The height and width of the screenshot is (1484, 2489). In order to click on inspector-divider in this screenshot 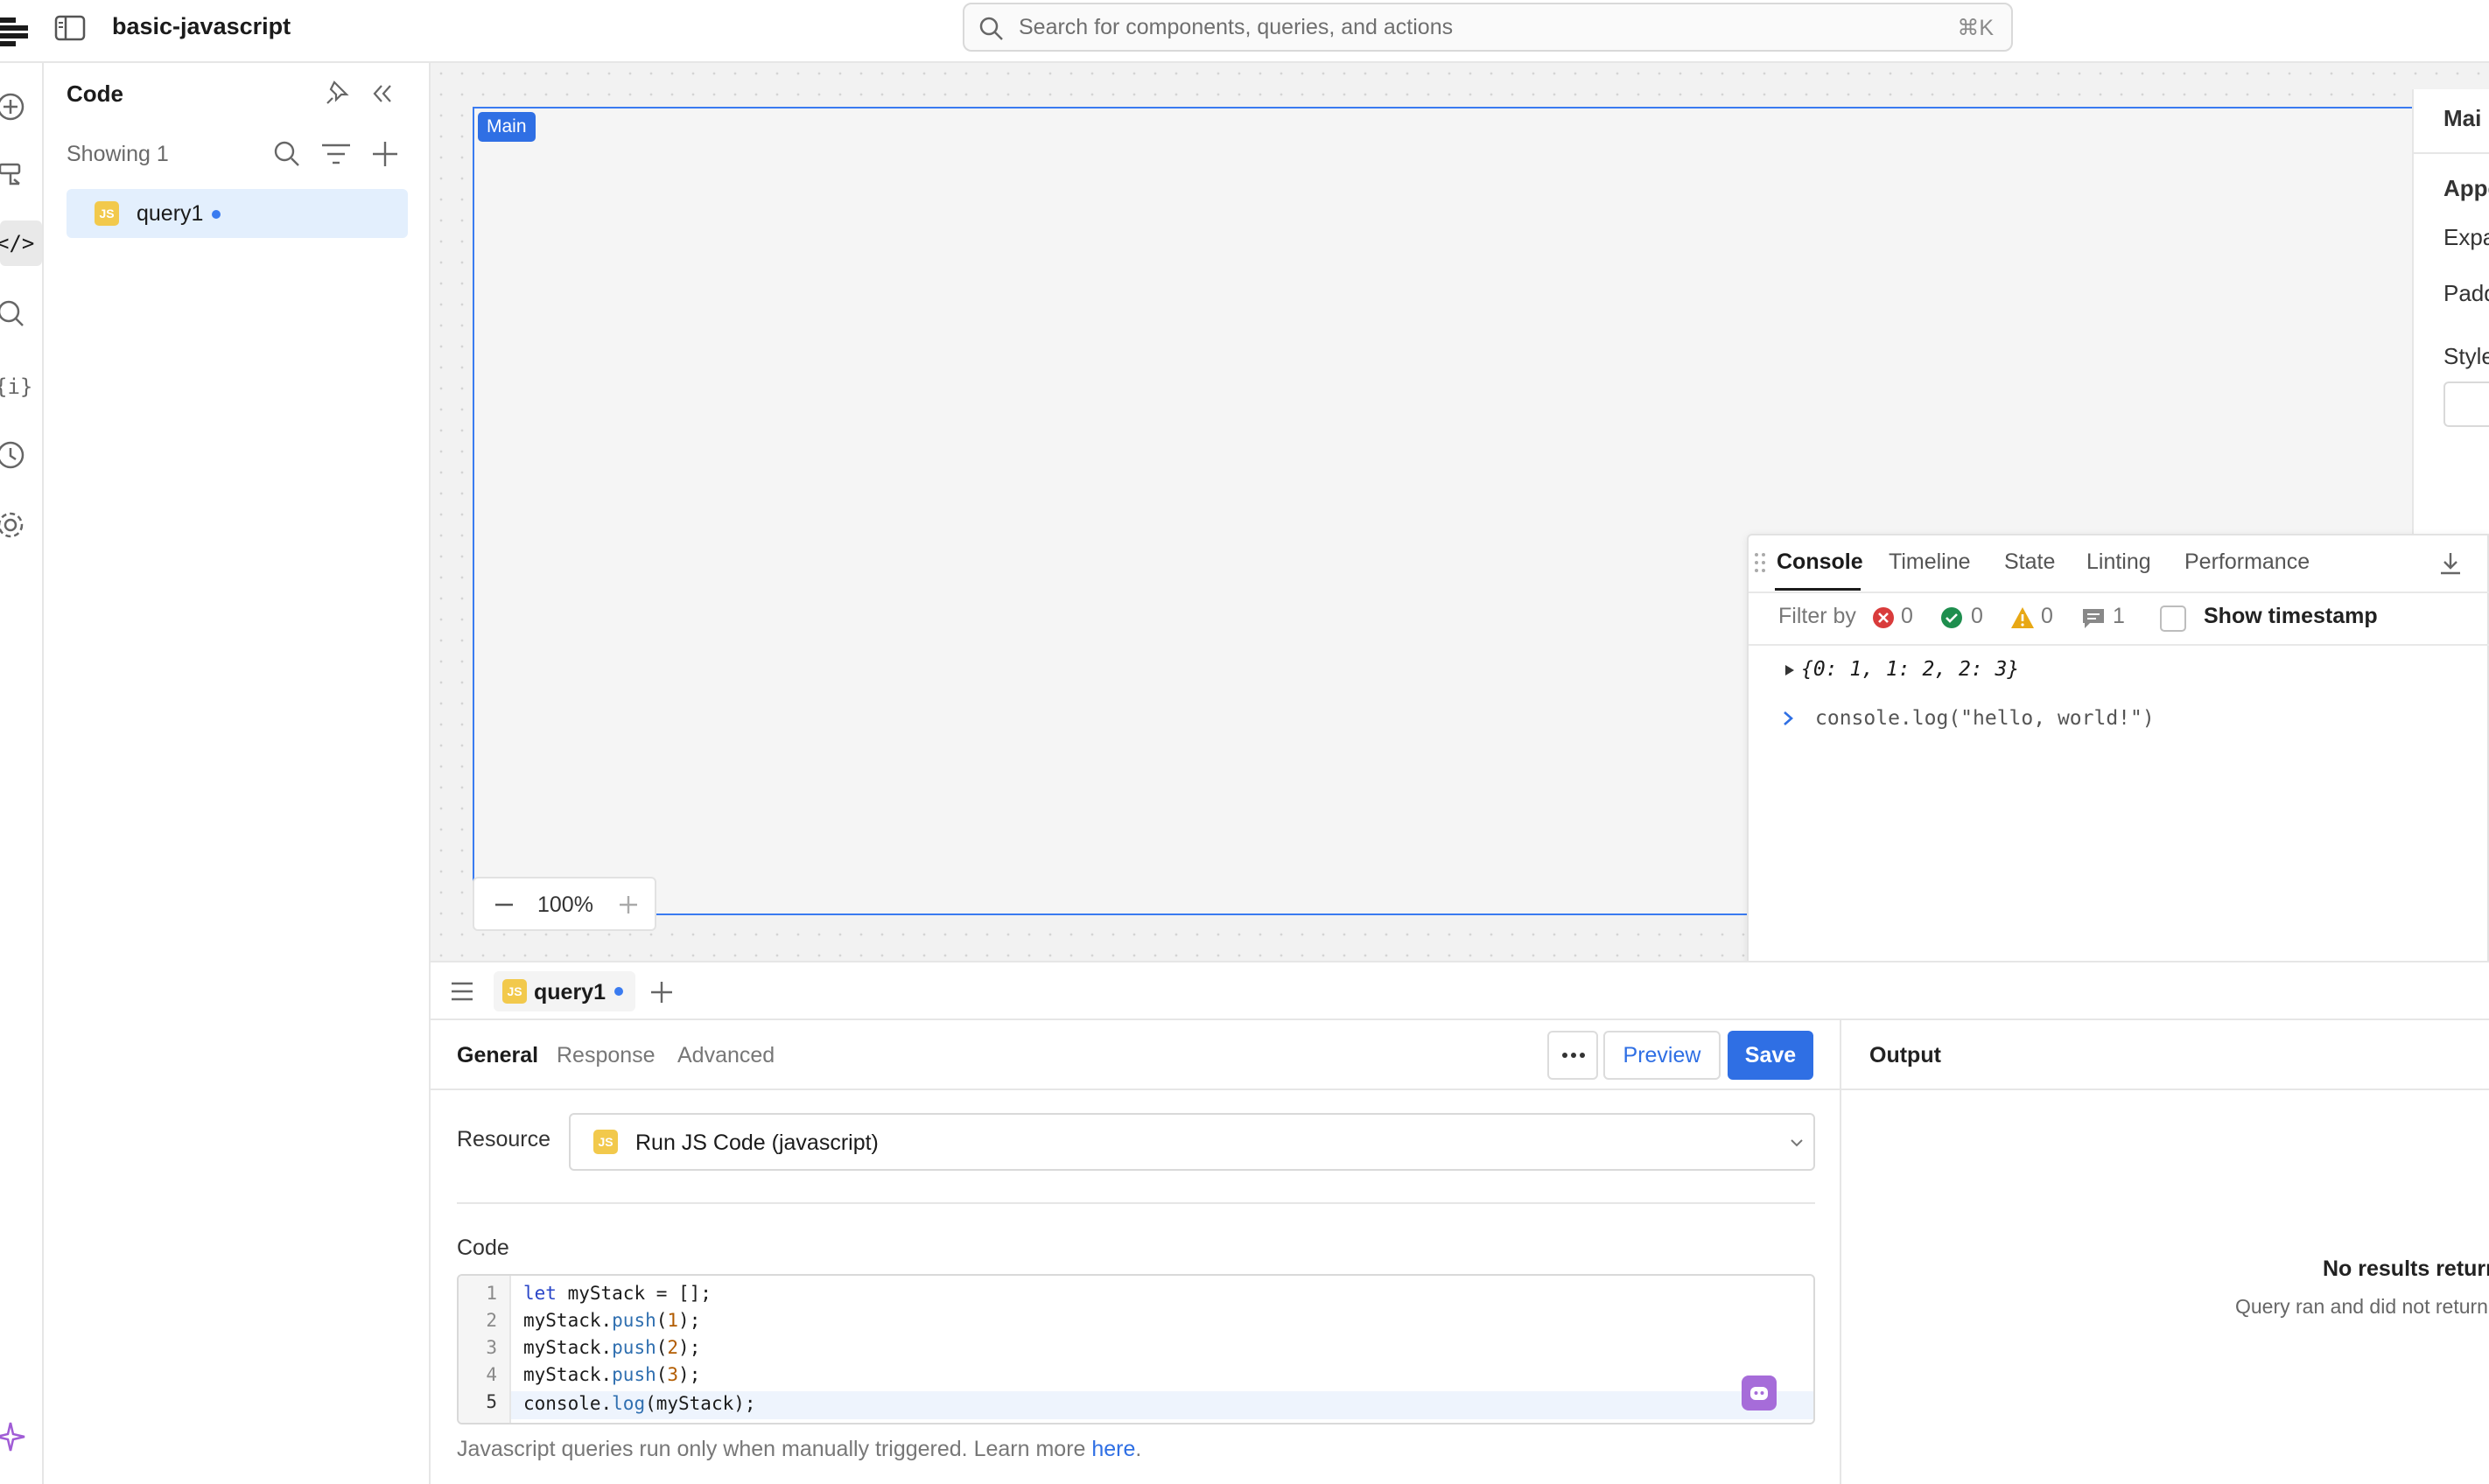, I will do `click(2451, 153)`.